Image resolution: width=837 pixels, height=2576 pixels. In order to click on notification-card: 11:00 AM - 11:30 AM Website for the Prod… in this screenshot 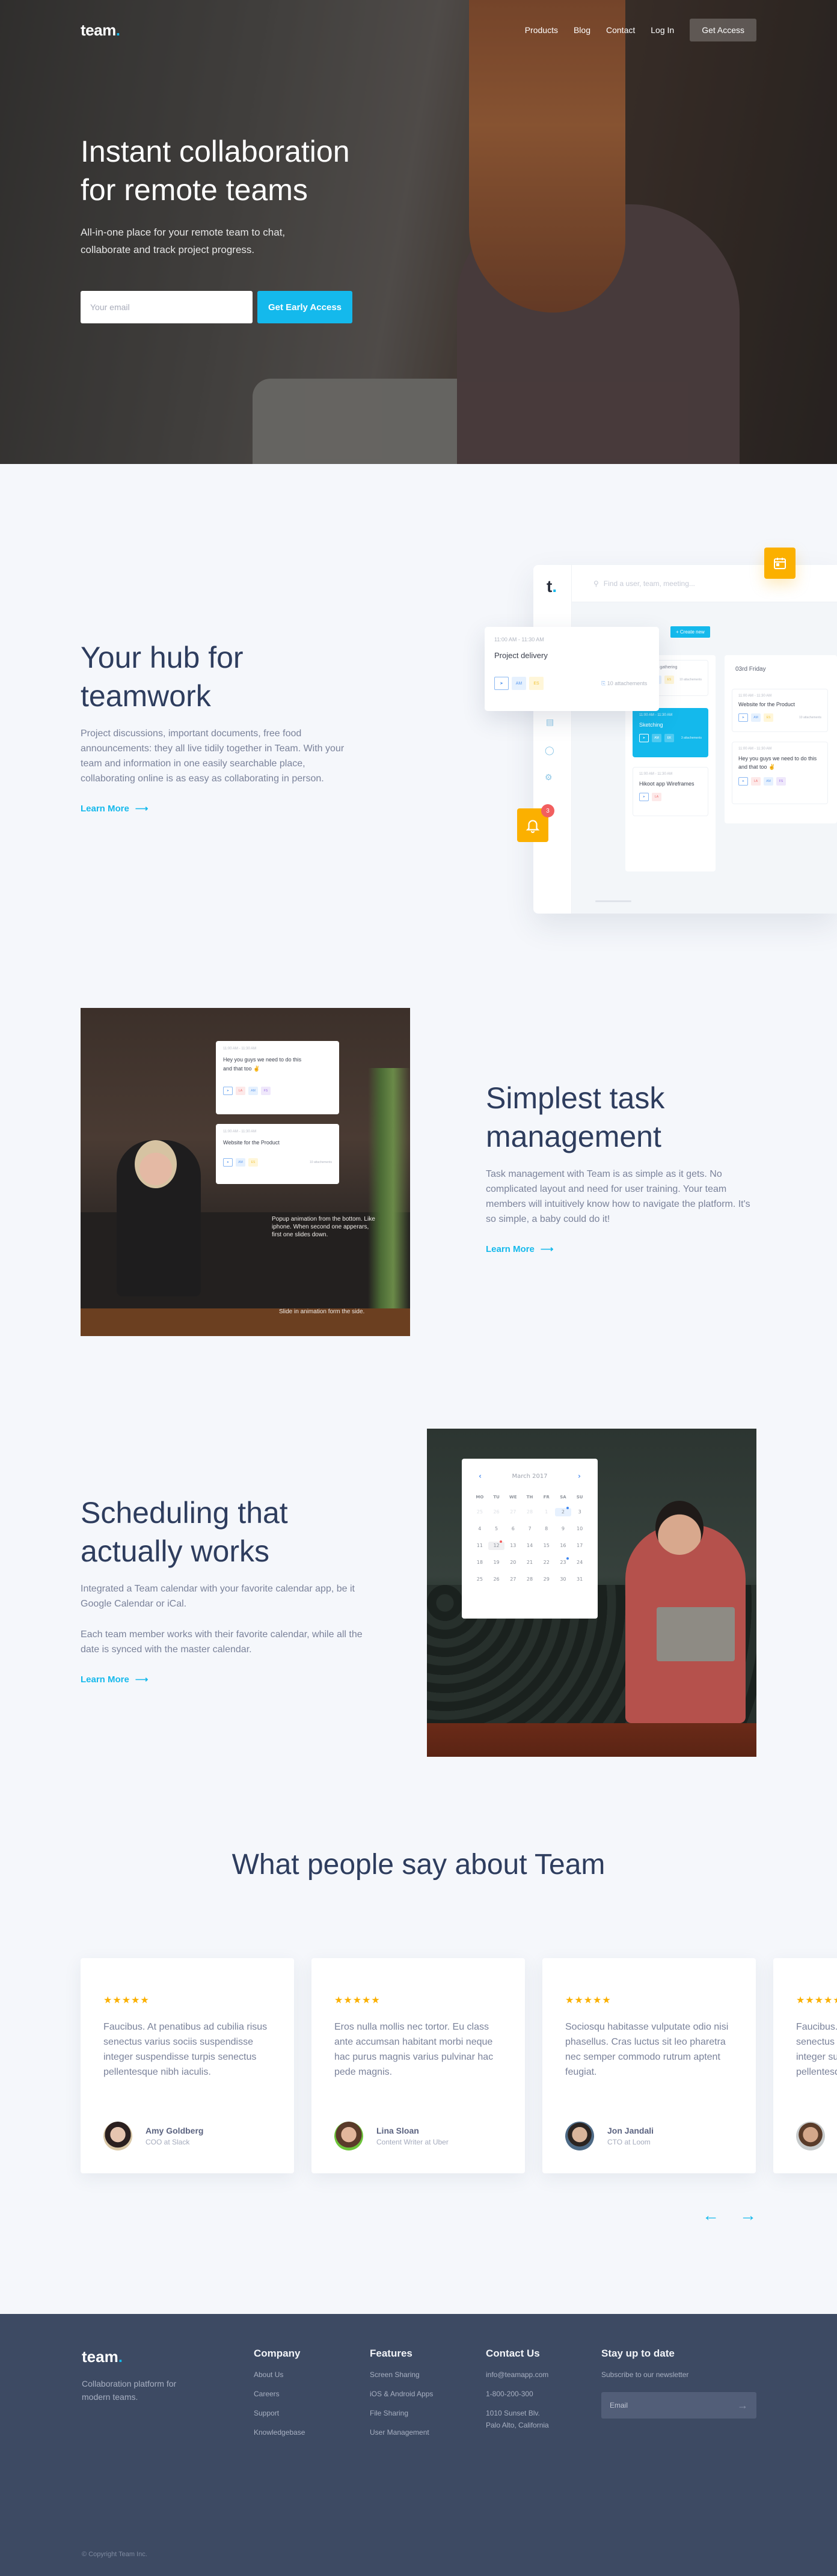, I will do `click(277, 1154)`.